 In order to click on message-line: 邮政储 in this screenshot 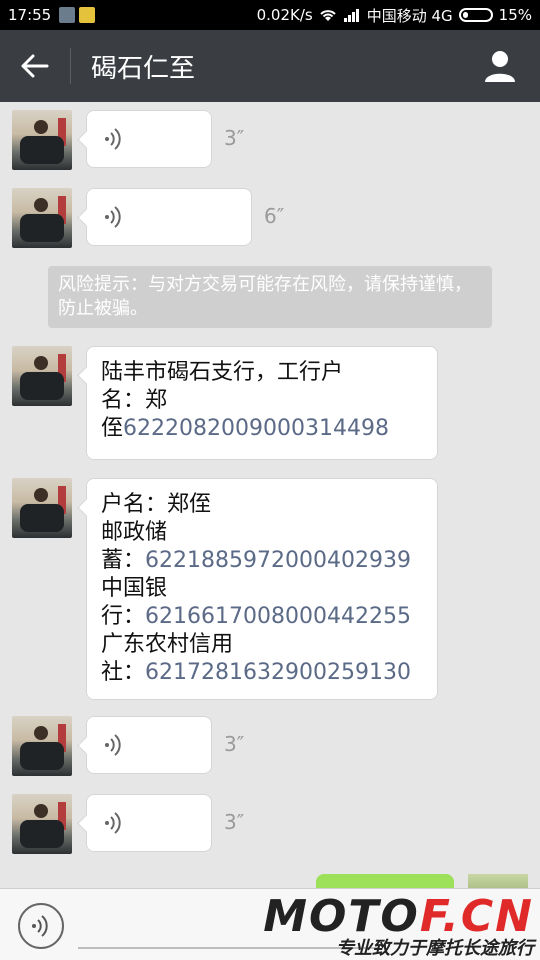, I will do `click(134, 532)`.